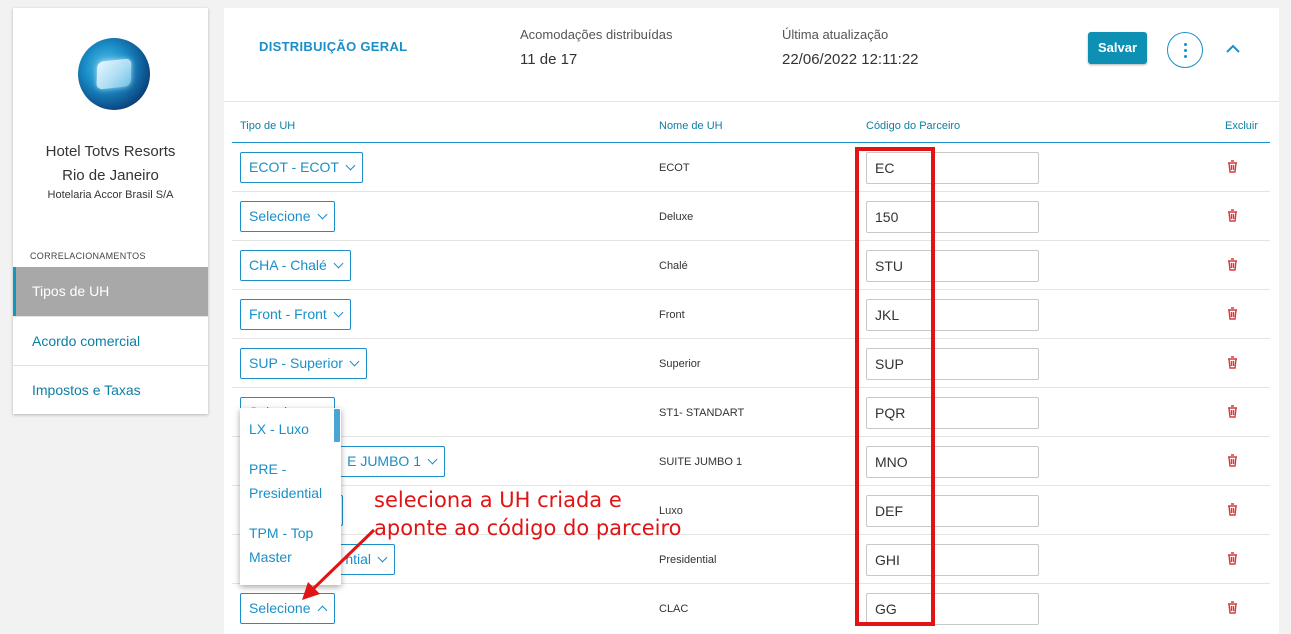  Describe the element at coordinates (339, 564) in the screenshot. I see `annotation-arrow` at that location.